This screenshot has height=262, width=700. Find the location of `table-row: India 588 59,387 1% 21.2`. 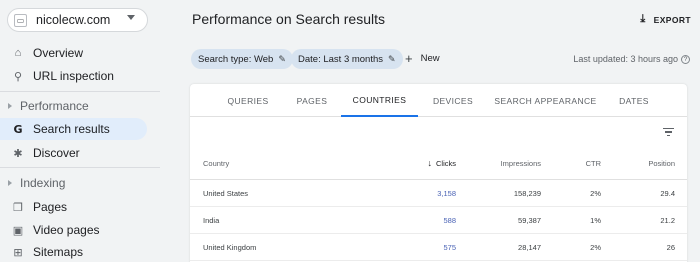

table-row: India 588 59,387 1% 21.2 is located at coordinates (438, 220).